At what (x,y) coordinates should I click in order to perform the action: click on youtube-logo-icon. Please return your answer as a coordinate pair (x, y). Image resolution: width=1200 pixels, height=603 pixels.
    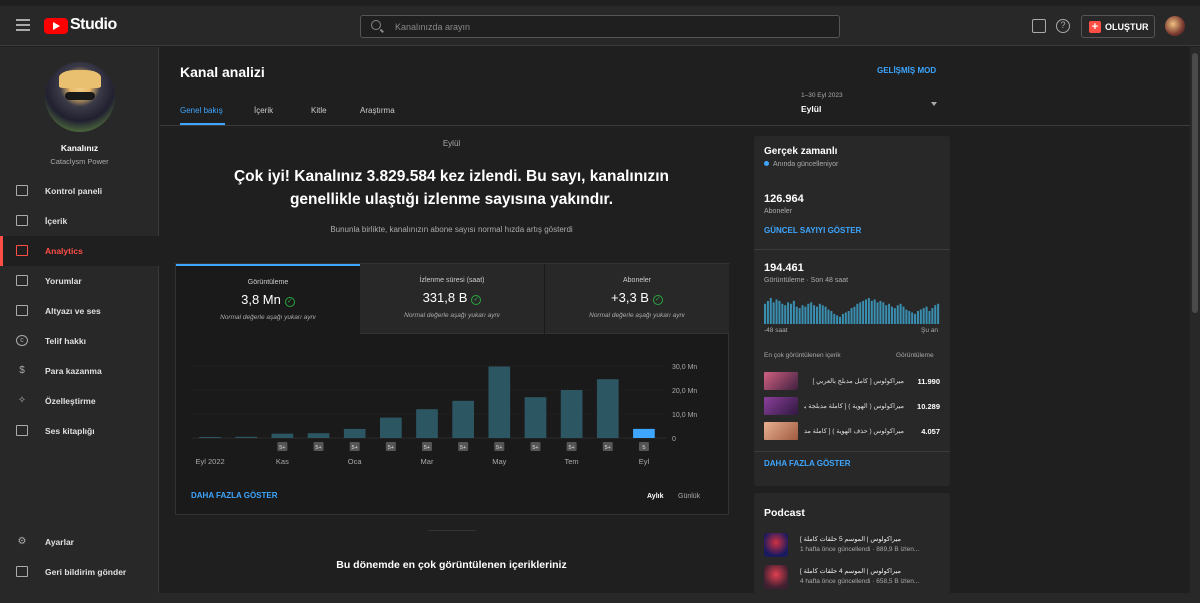
    Looking at the image, I should click on (56, 26).